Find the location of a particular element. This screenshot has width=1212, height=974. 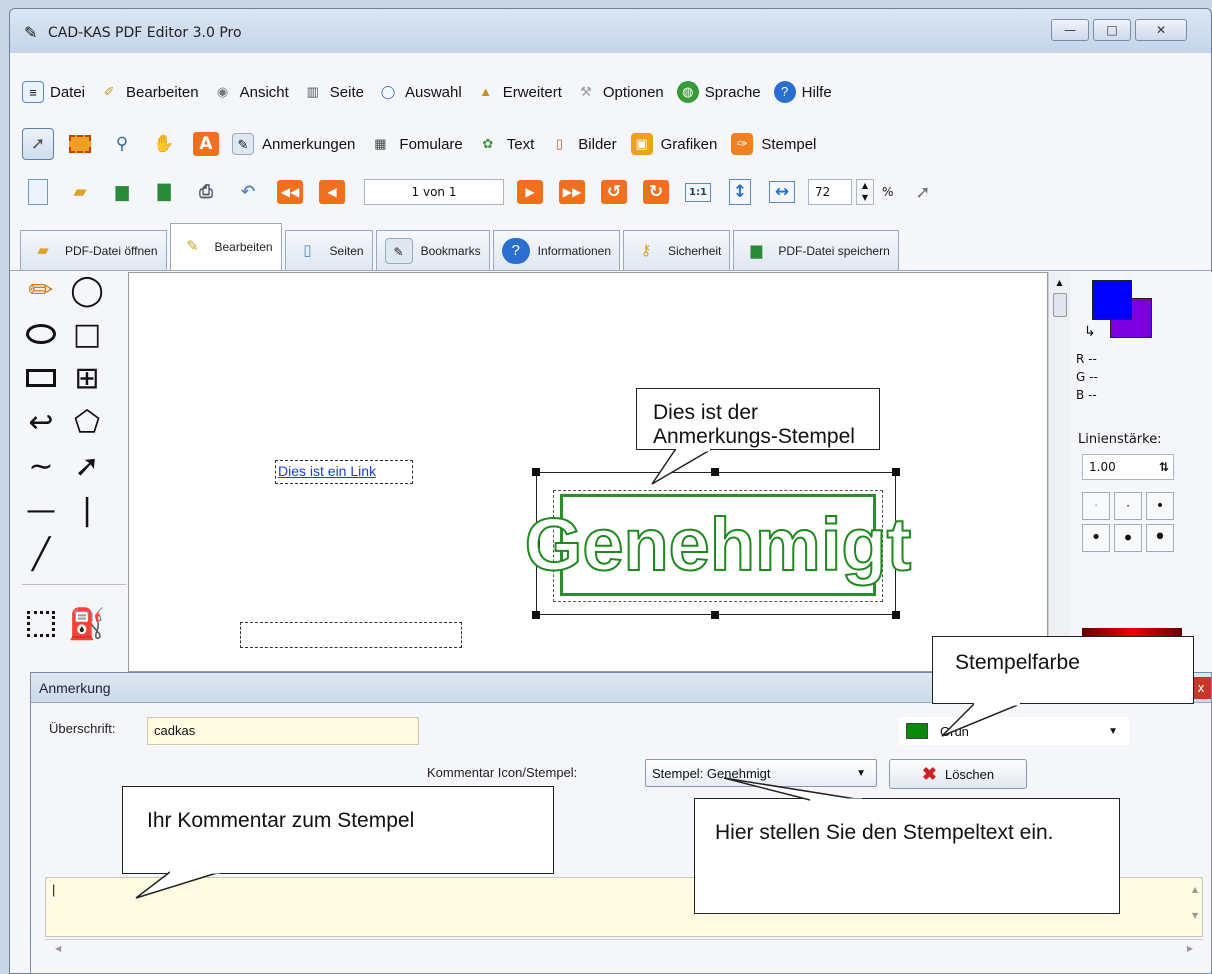

menu-hilfe: ? Hilfe is located at coordinates (802, 92).